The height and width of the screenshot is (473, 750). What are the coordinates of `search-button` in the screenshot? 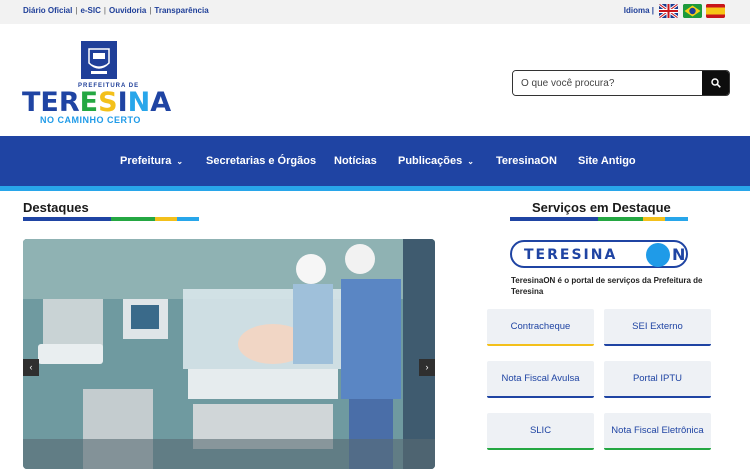 It's located at (715, 83).